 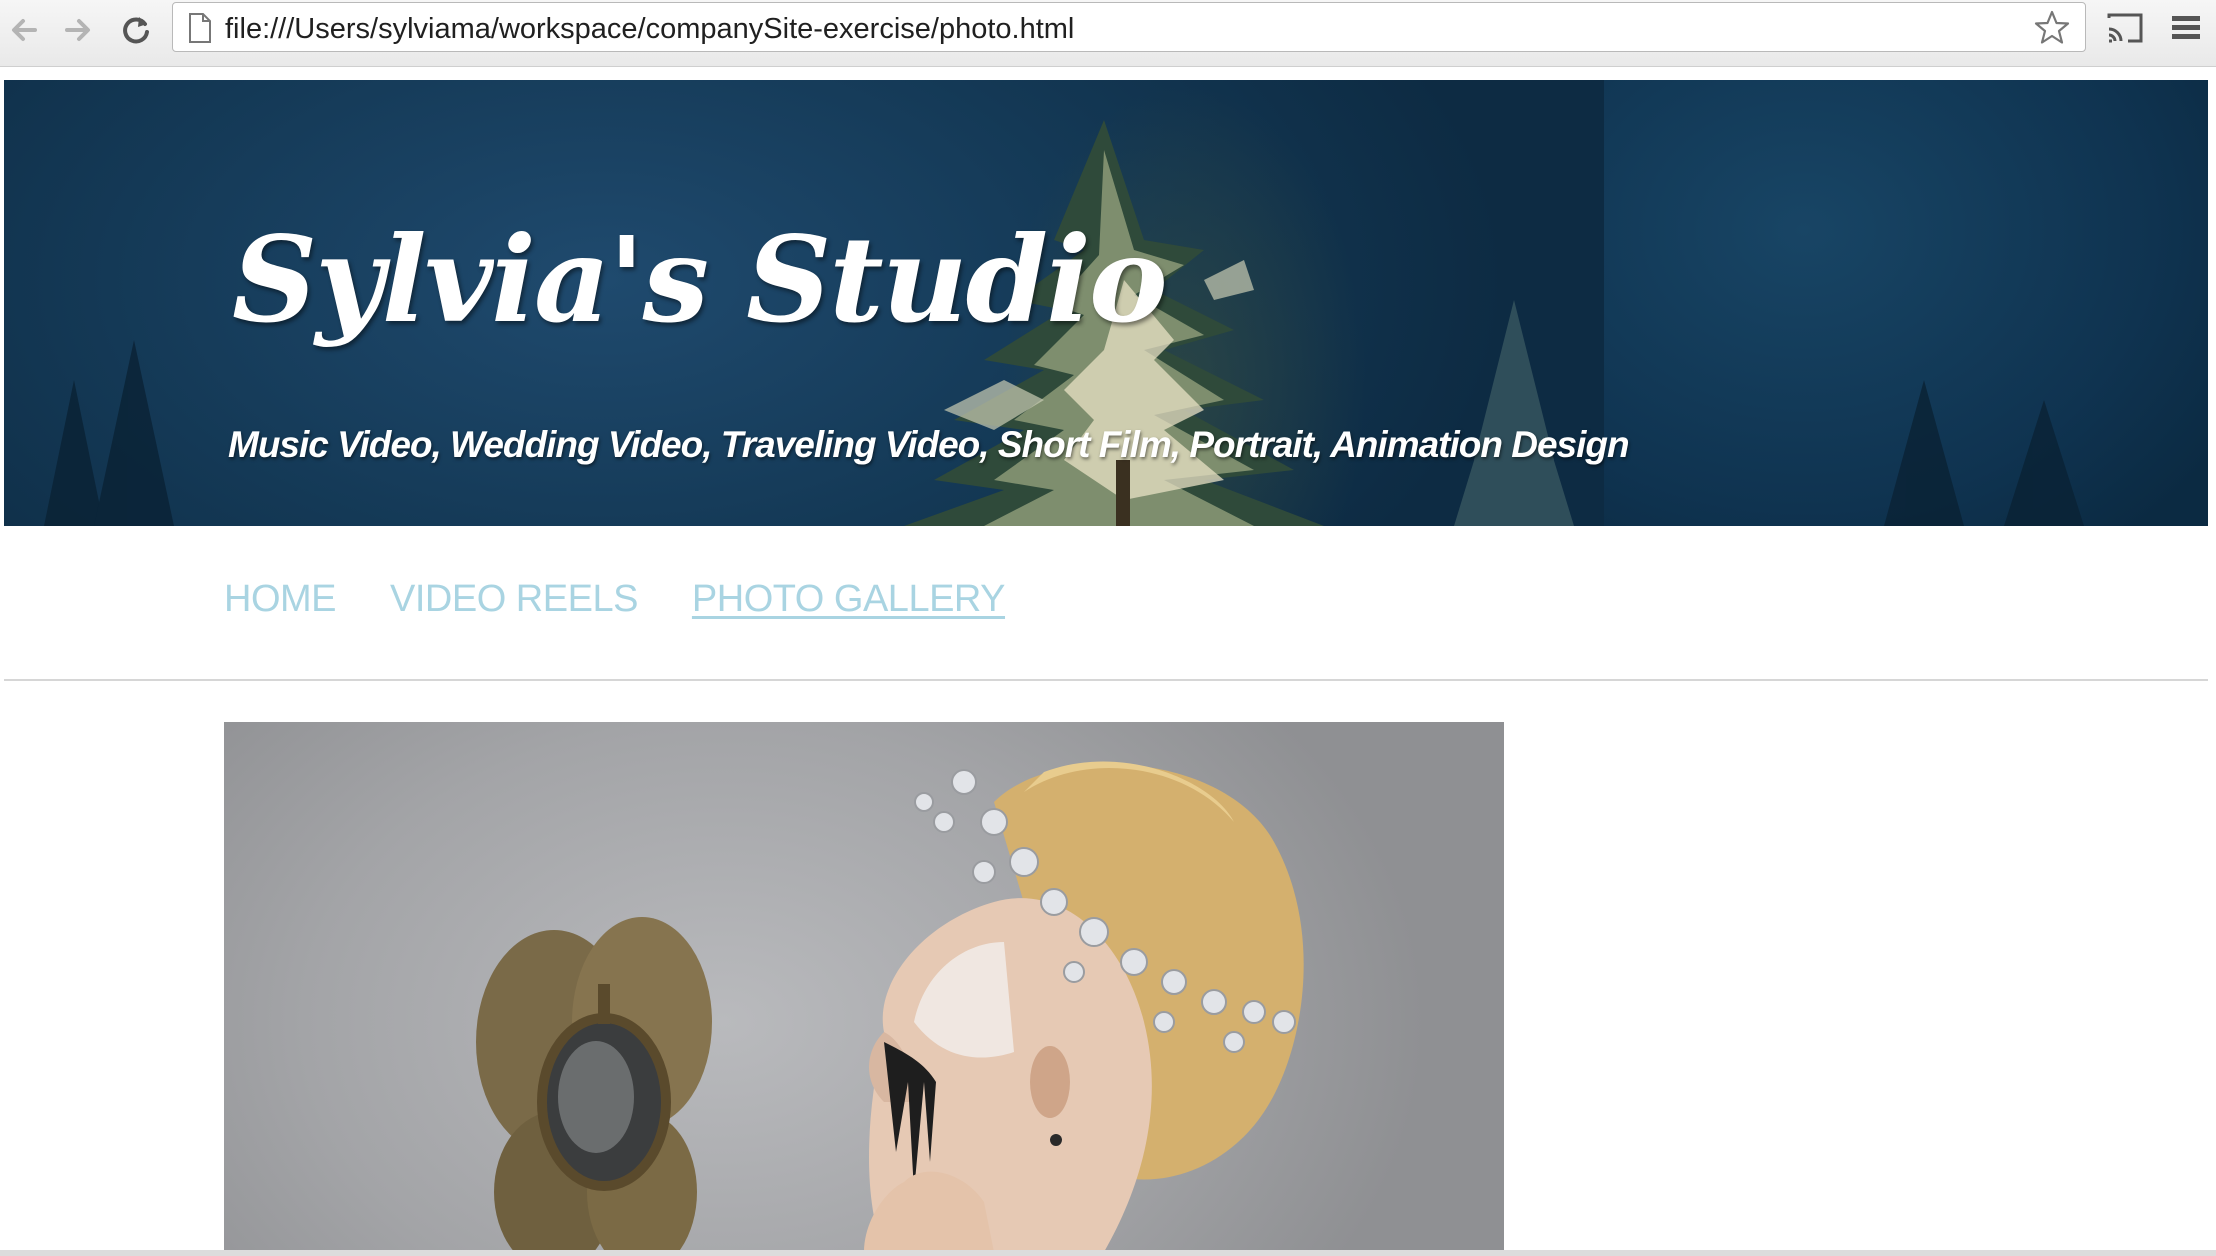 What do you see at coordinates (849, 605) in the screenshot?
I see `nav-link-photo-gallery: PHOTO GALLERY` at bounding box center [849, 605].